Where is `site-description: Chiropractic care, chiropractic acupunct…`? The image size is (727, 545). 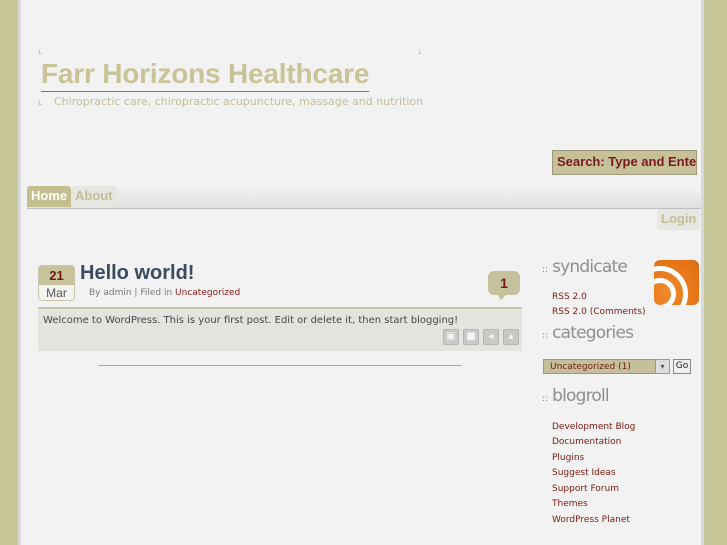
site-description: Chiropractic care, chiropractic acupunct… is located at coordinates (239, 101).